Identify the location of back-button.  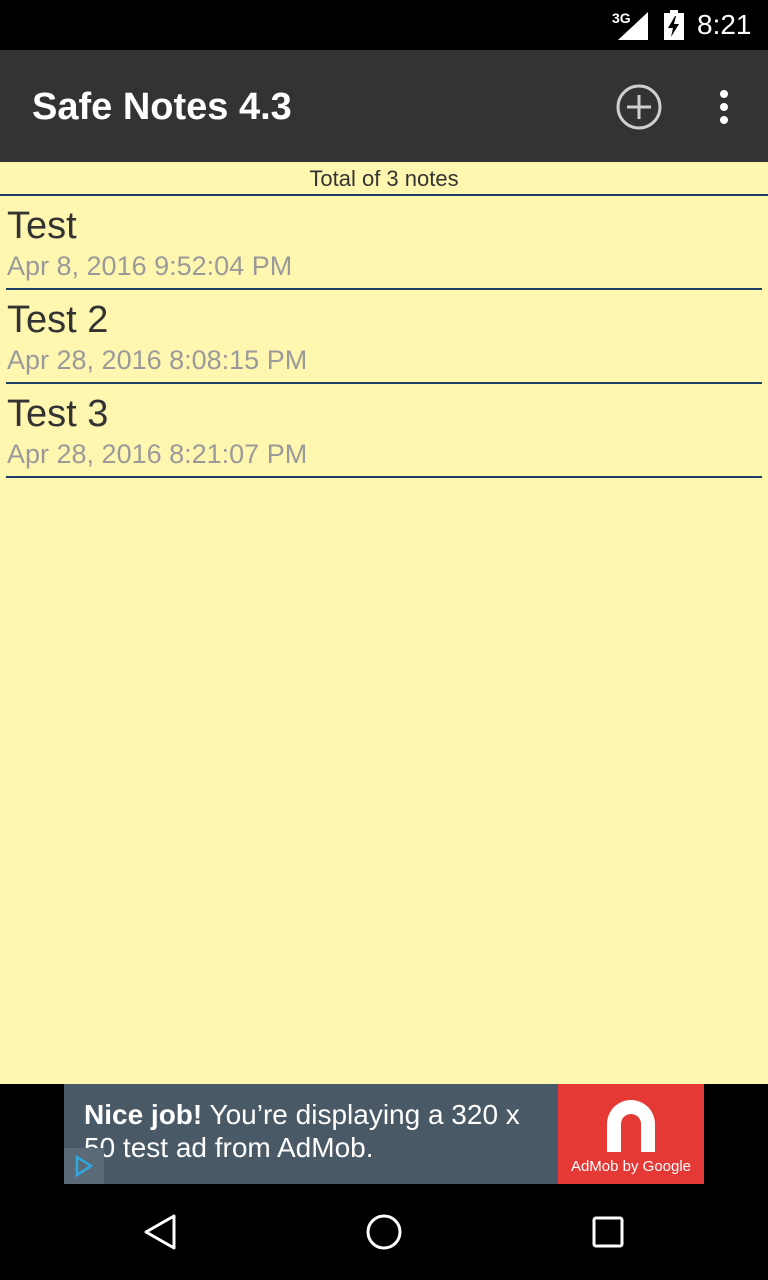
(160, 1232).